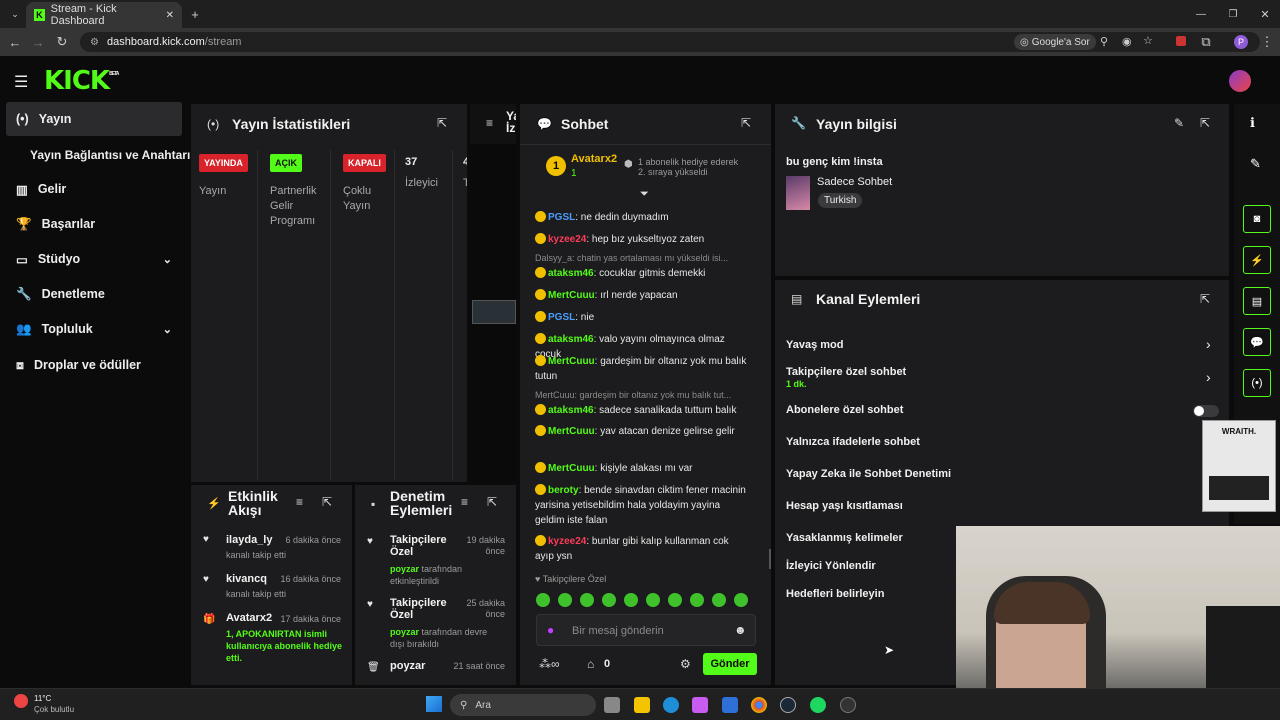 Image resolution: width=1280 pixels, height=720 pixels. Describe the element at coordinates (563, 490) in the screenshot. I see `chat-username: beroty` at that location.